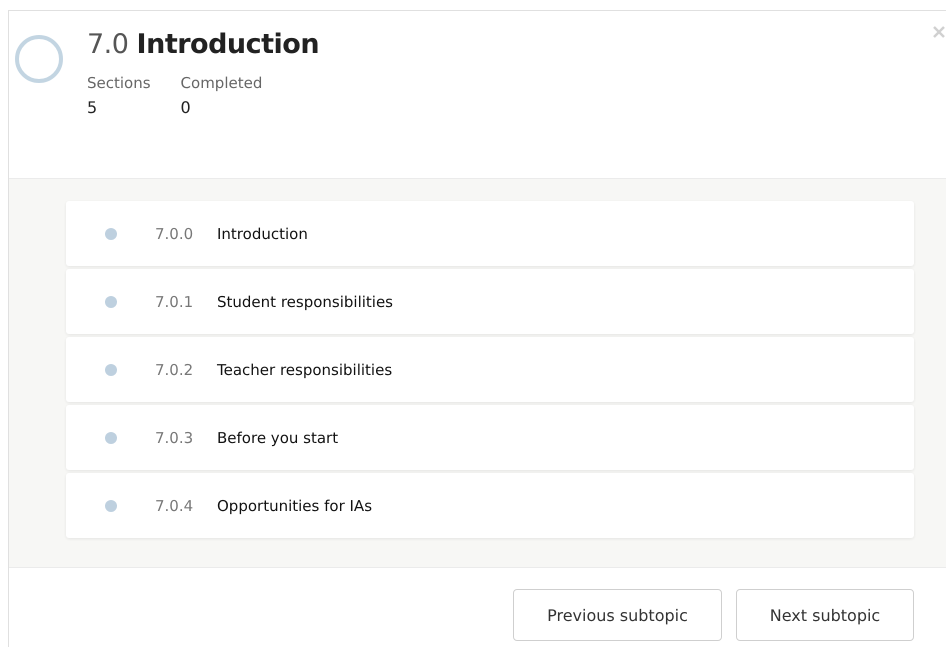  What do you see at coordinates (825, 615) in the screenshot?
I see `subtopic-button: Next subtopic` at bounding box center [825, 615].